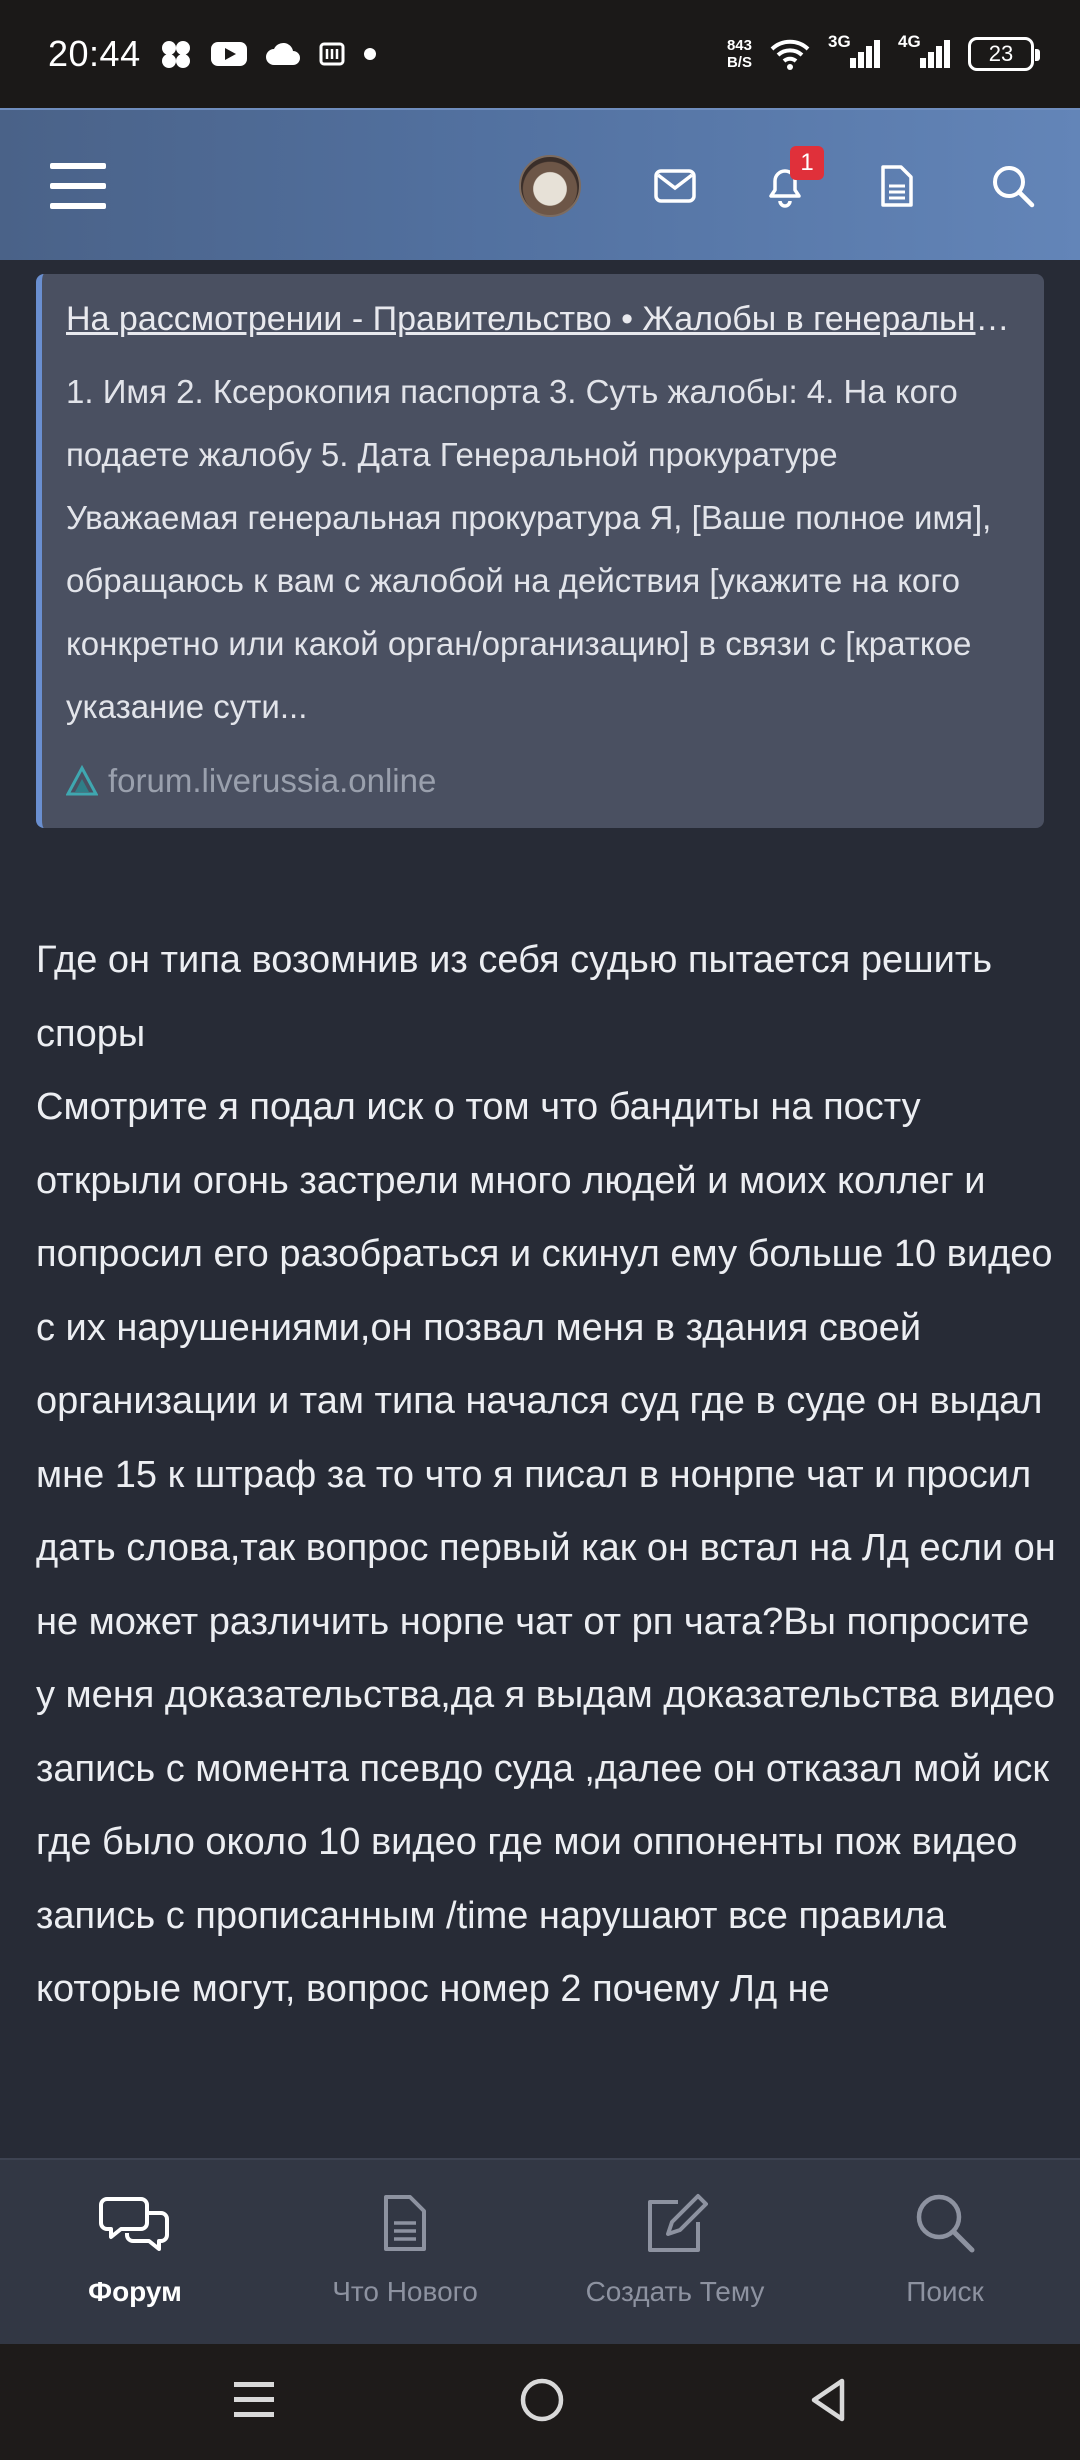 The image size is (1080, 2460). Describe the element at coordinates (739, 45) in the screenshot. I see `net-speed-value: 843` at that location.